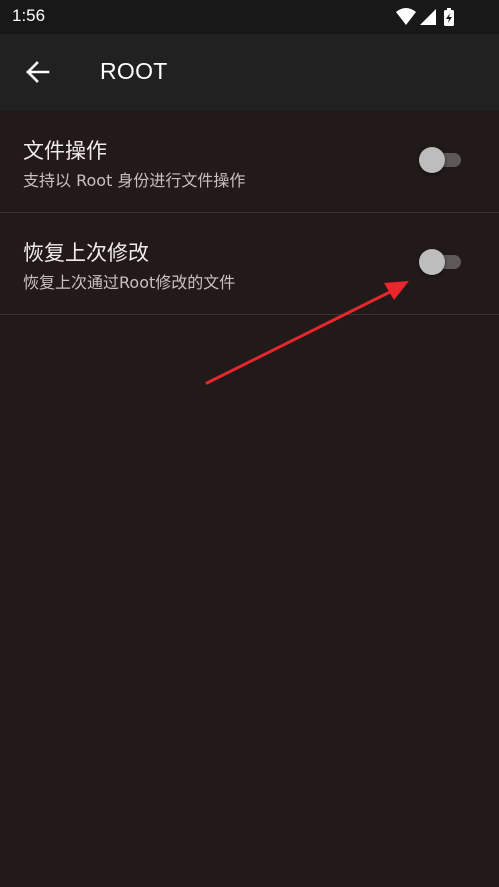 Image resolution: width=499 pixels, height=887 pixels. I want to click on back-button, so click(38, 72).